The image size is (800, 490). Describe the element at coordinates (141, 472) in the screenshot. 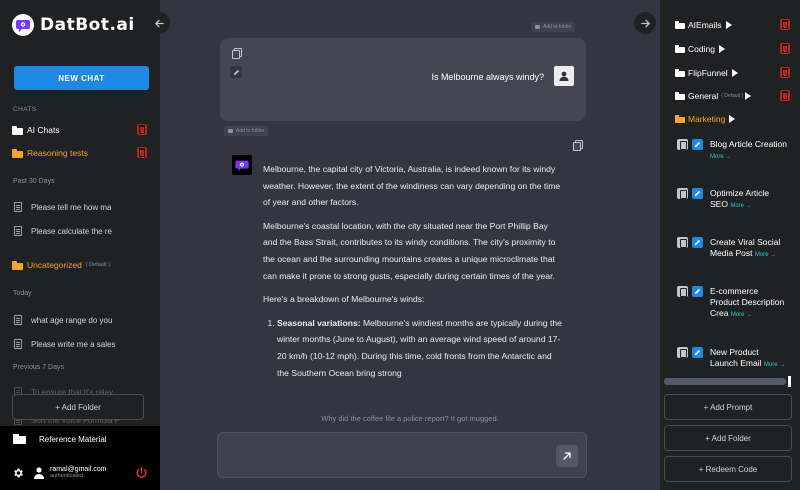

I see `power-icon` at that location.